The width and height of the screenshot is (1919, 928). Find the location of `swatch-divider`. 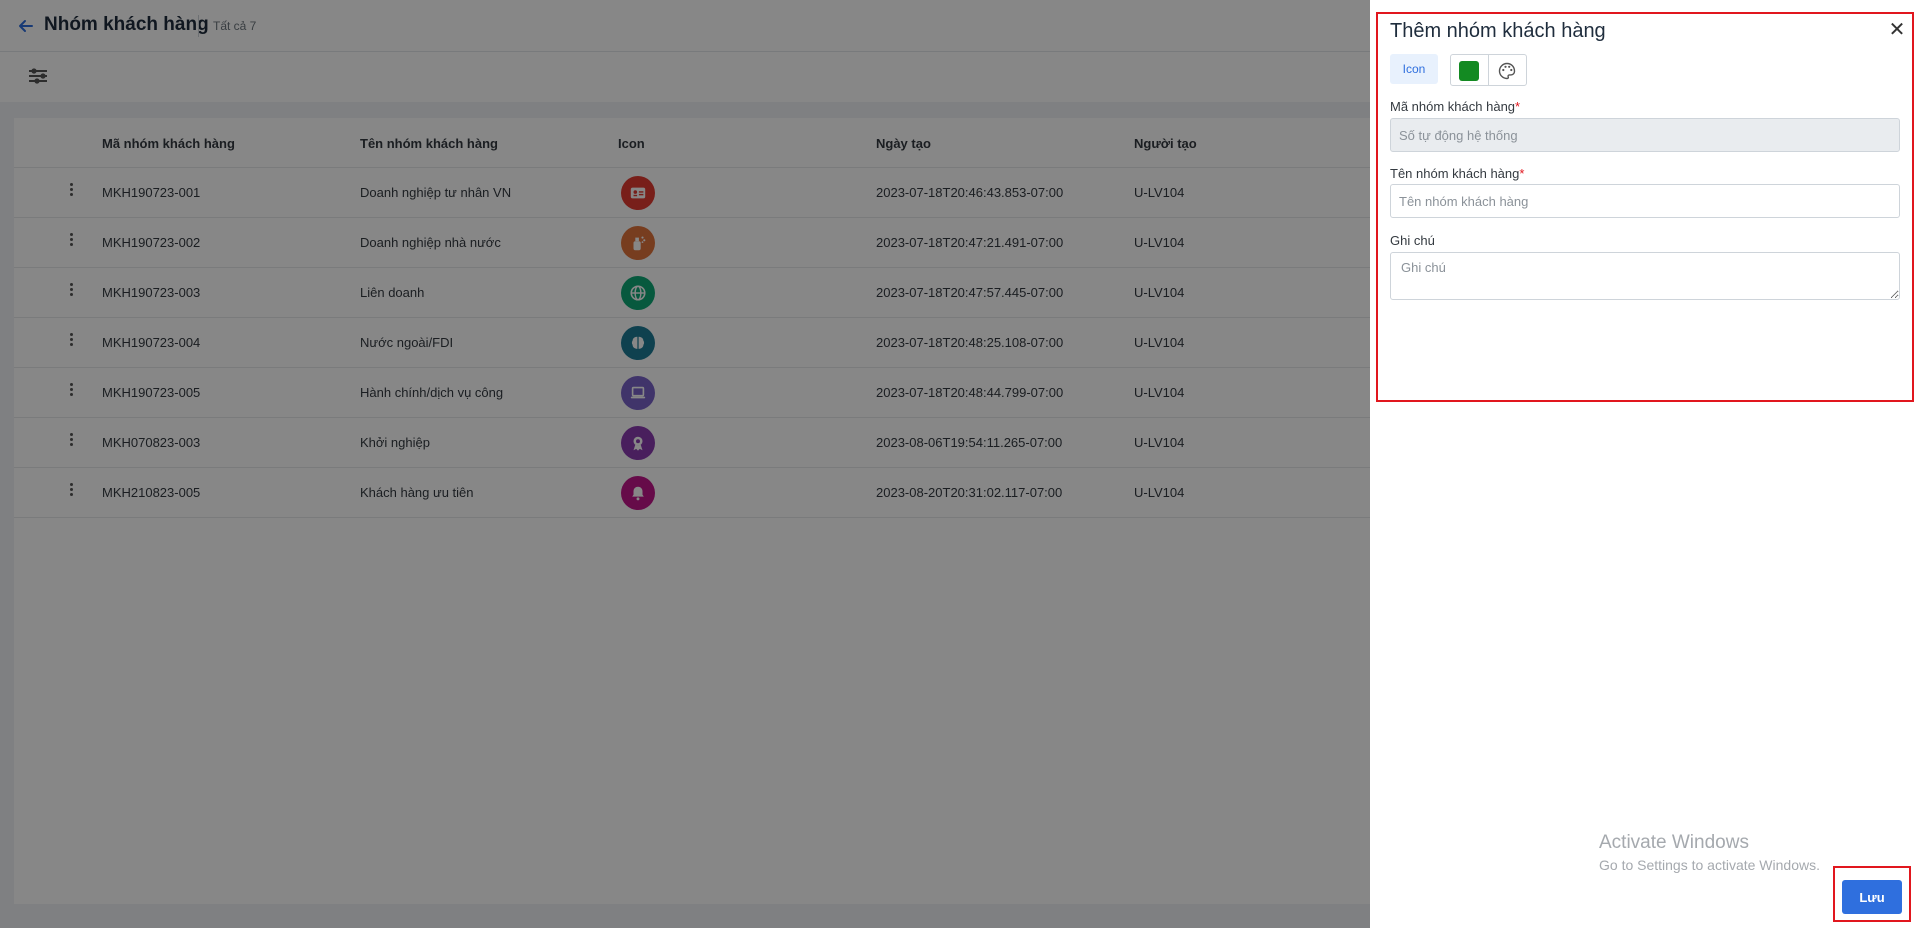

swatch-divider is located at coordinates (1488, 70).